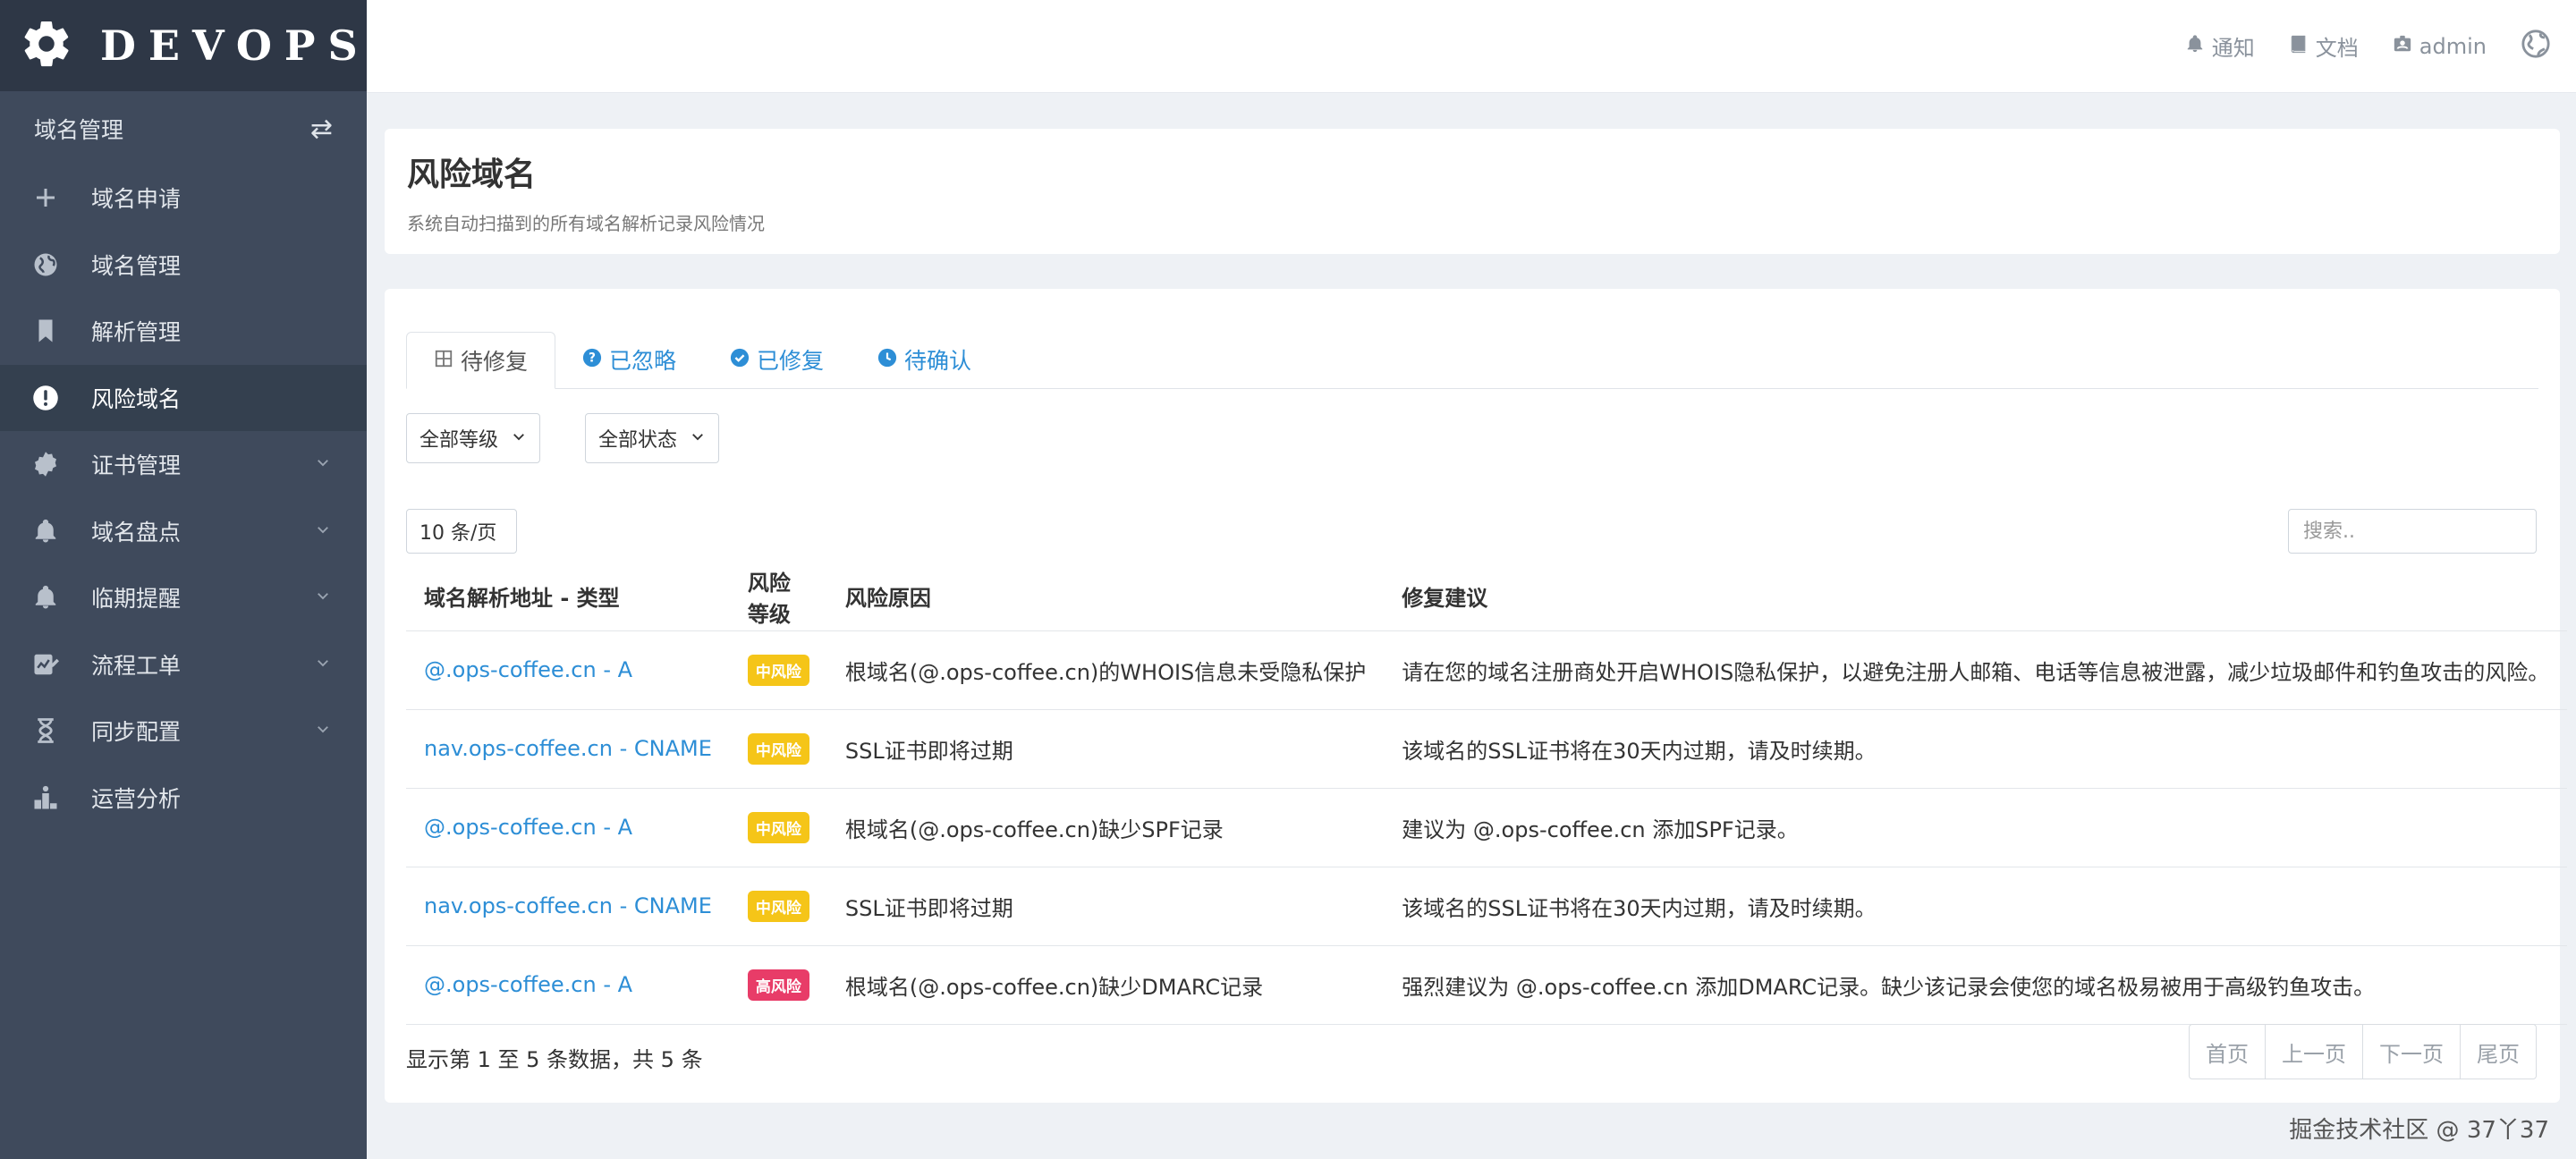 The width and height of the screenshot is (2576, 1159). I want to click on sidebar-item-label: 域名盘点, so click(136, 532).